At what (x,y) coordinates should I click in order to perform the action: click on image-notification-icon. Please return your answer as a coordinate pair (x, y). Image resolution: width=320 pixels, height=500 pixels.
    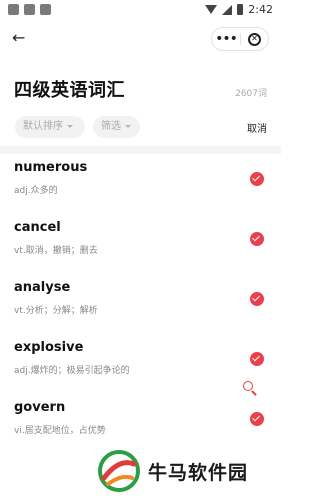
    Looking at the image, I should click on (29, 9).